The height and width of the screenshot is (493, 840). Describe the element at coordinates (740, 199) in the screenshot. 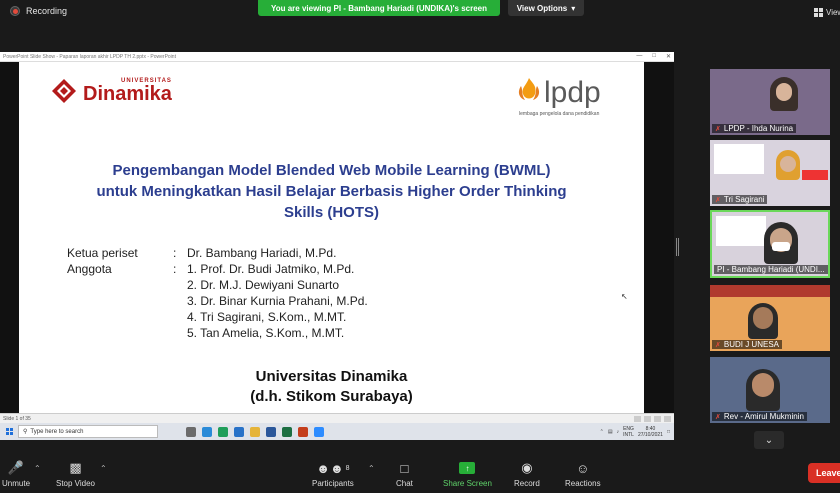

I see `participant-name: ✗ Tri Sagirani` at that location.